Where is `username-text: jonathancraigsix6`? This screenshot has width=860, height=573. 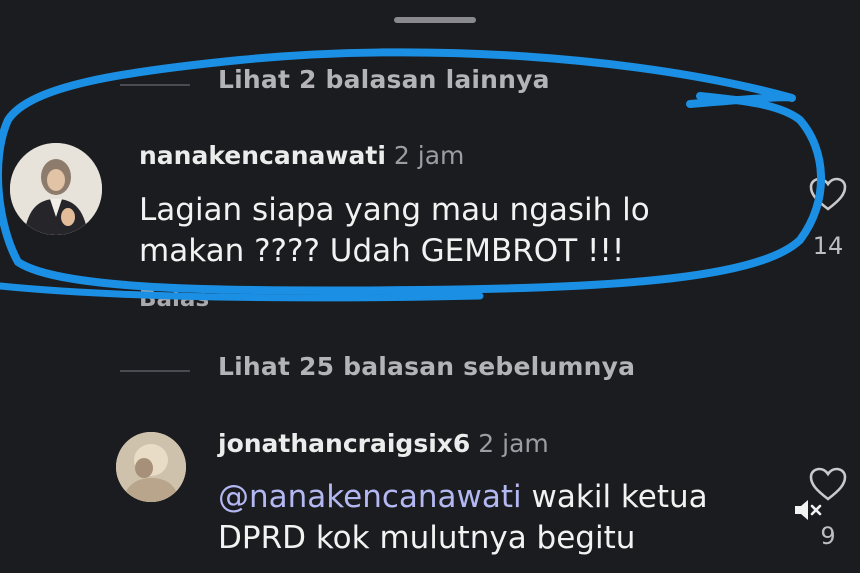 username-text: jonathancraigsix6 is located at coordinates (344, 443).